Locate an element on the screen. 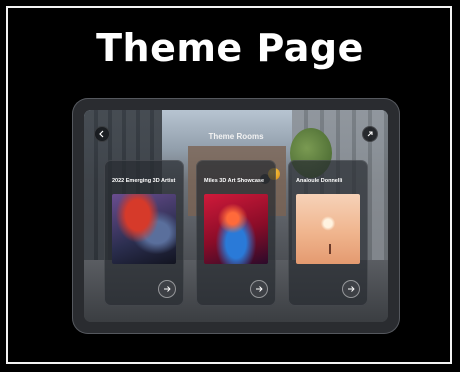  theme-room-card: Analoule Donnelli is located at coordinates (328, 233).